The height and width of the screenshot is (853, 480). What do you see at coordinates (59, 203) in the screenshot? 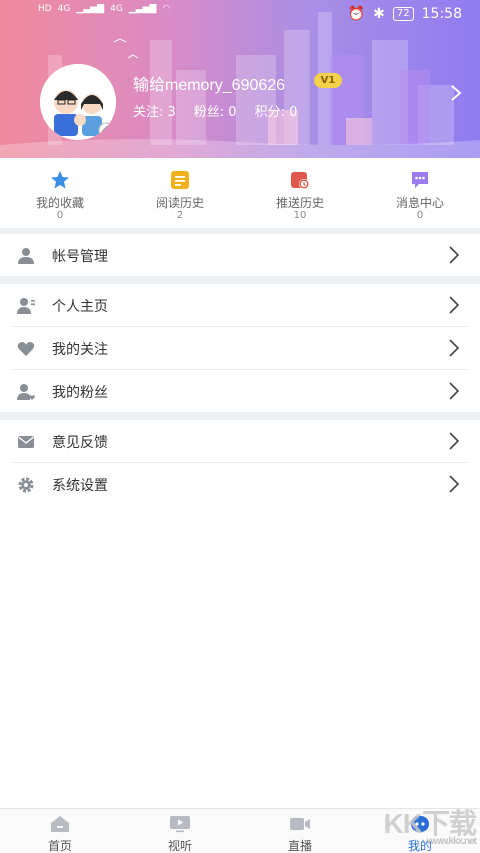
I see `quick-label: 我的收藏` at bounding box center [59, 203].